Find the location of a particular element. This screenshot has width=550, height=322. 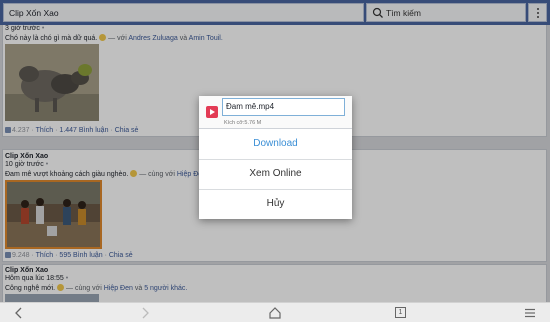

dialog-header: Đam mê.mp4 Kích cỡ:5.76 M is located at coordinates (275, 112).